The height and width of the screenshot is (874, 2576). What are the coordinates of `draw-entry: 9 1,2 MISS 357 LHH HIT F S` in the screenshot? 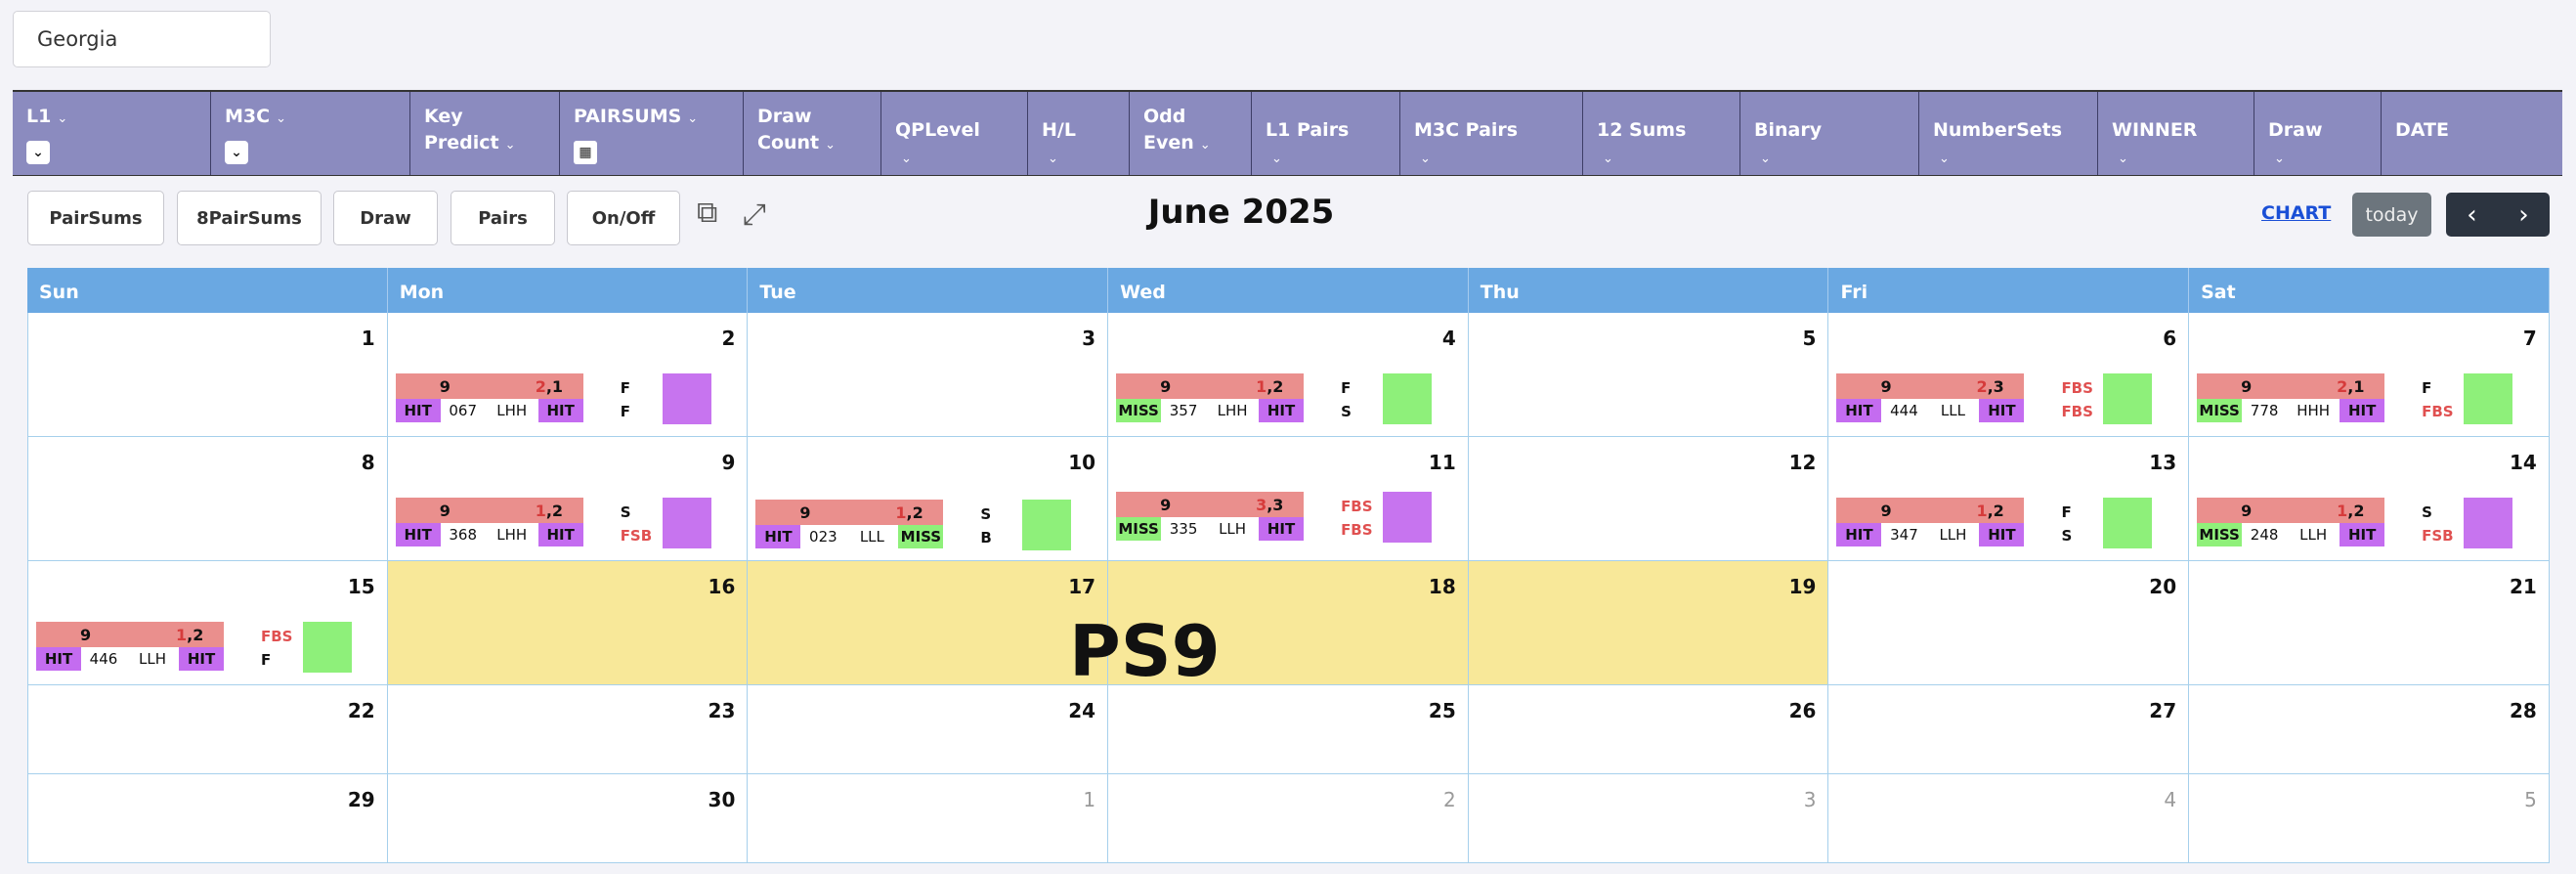 It's located at (1287, 401).